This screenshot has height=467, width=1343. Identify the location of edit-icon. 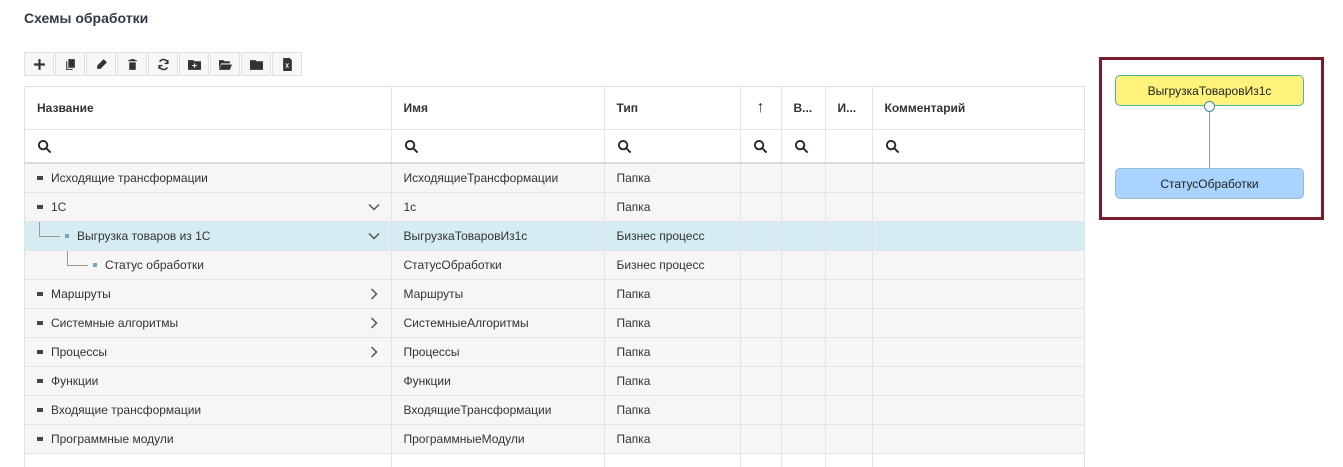
(101, 63).